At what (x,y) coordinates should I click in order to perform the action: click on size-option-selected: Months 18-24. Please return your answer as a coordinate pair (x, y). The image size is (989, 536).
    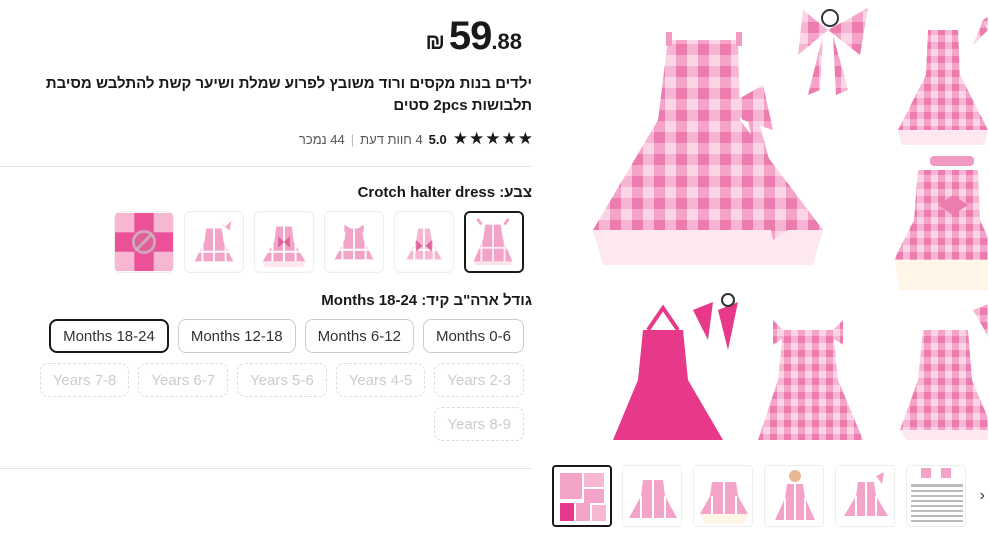
    Looking at the image, I should click on (109, 336).